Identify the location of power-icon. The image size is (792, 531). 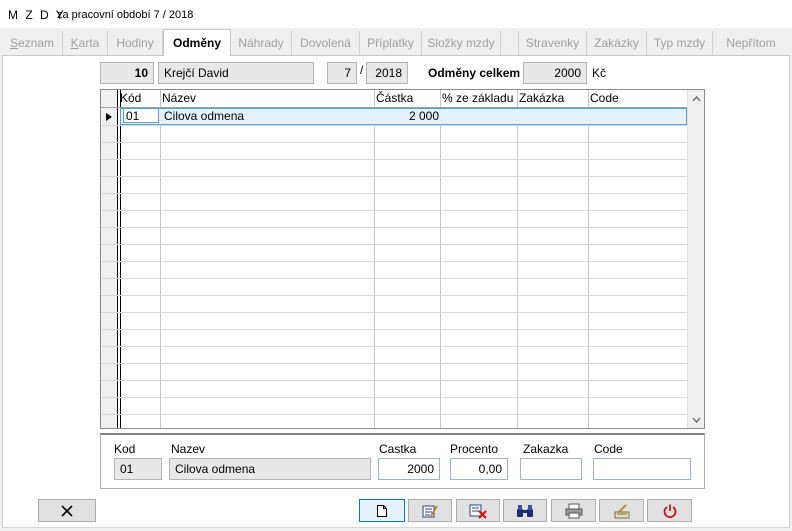
(669, 511).